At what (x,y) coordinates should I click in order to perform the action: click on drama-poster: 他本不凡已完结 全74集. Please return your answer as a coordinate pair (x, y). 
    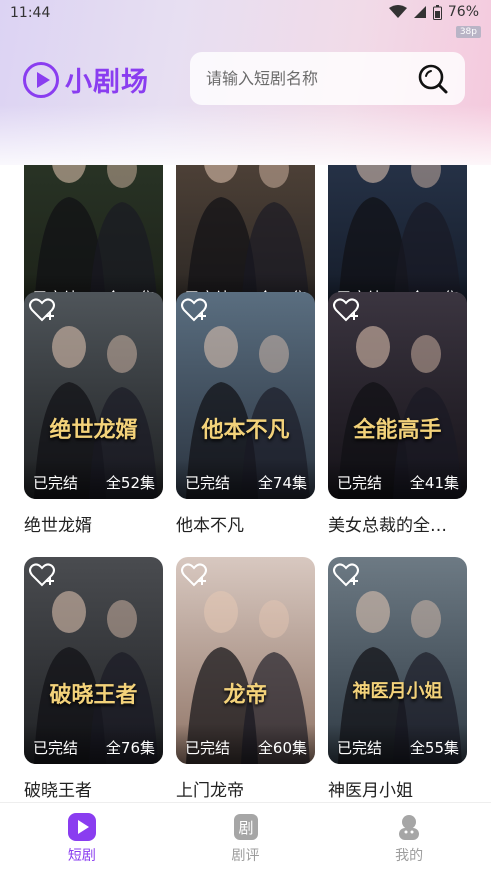
    Looking at the image, I should click on (245, 395).